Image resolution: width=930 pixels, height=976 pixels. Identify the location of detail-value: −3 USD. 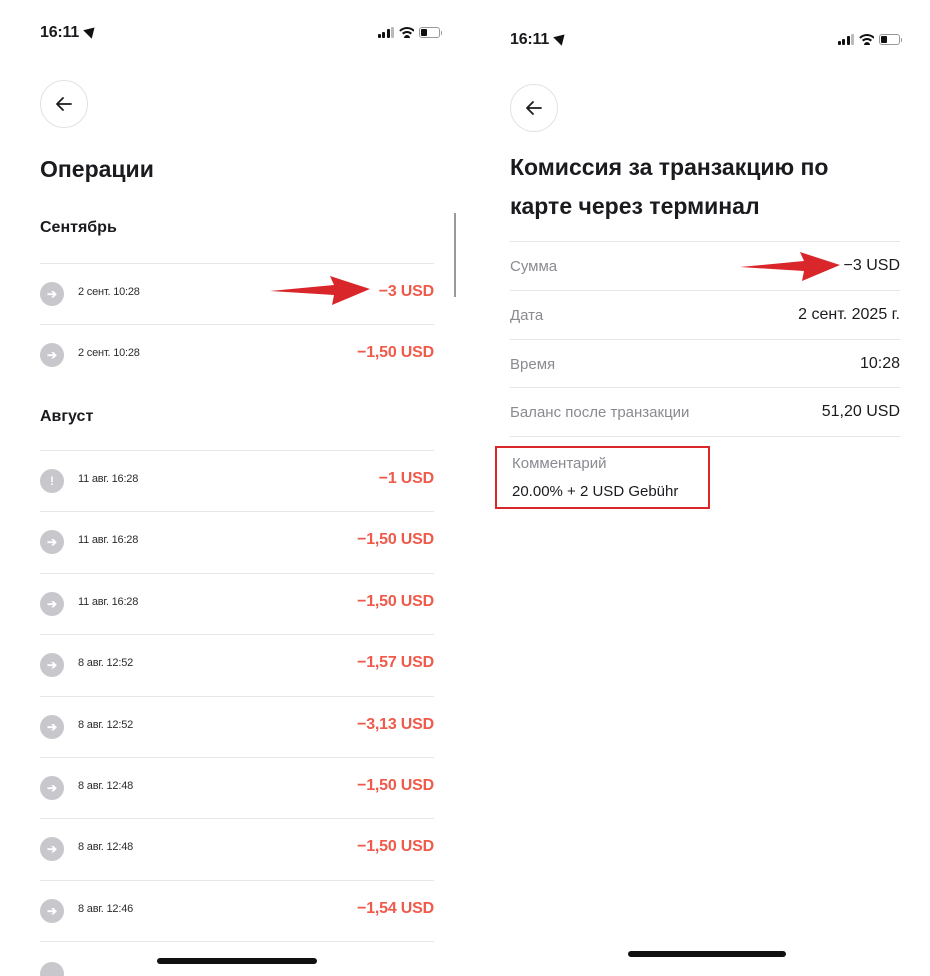
(871, 265).